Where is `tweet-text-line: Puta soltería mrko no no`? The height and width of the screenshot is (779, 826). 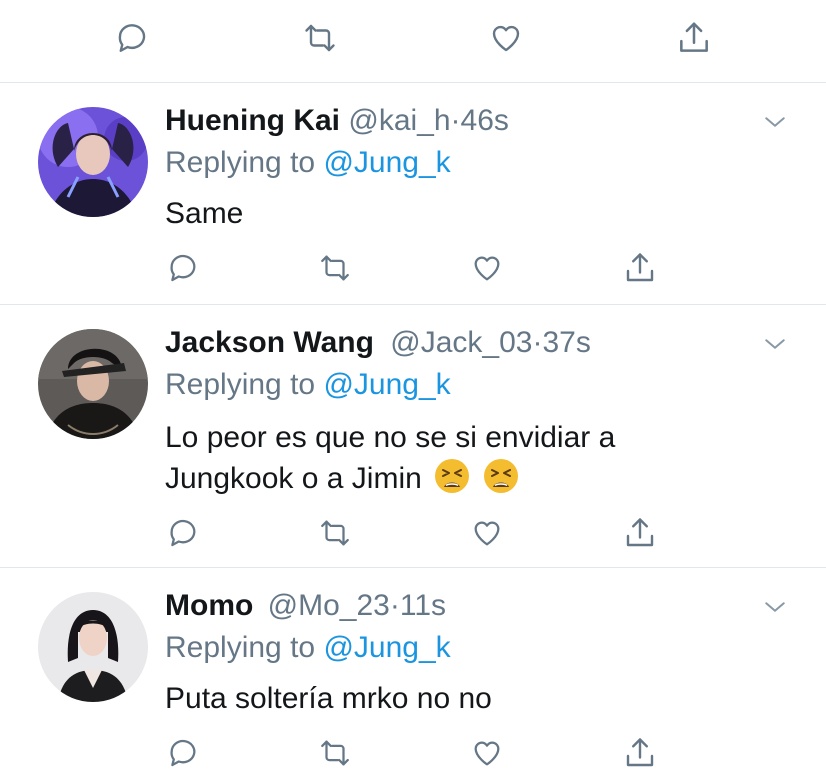
tweet-text-line: Puta soltería mrko no no is located at coordinates (328, 698).